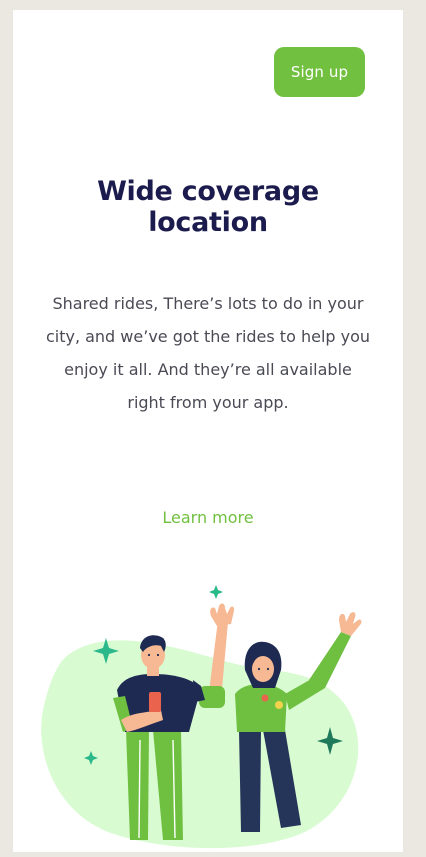 The height and width of the screenshot is (857, 426). Describe the element at coordinates (208, 191) in the screenshot. I see `title-line-1: Wide coverage` at that location.